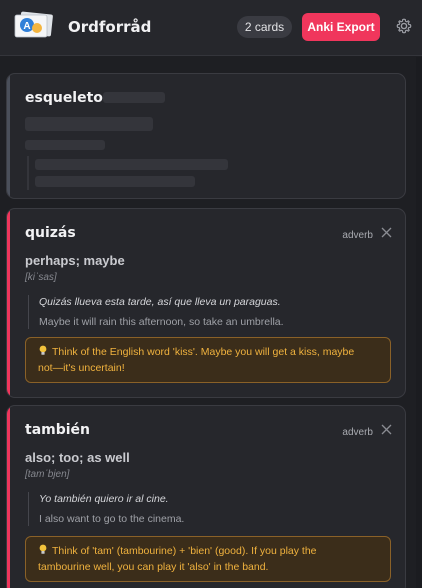 This screenshot has width=422, height=588. What do you see at coordinates (28, 173) in the screenshot?
I see `skeleton-divider` at bounding box center [28, 173].